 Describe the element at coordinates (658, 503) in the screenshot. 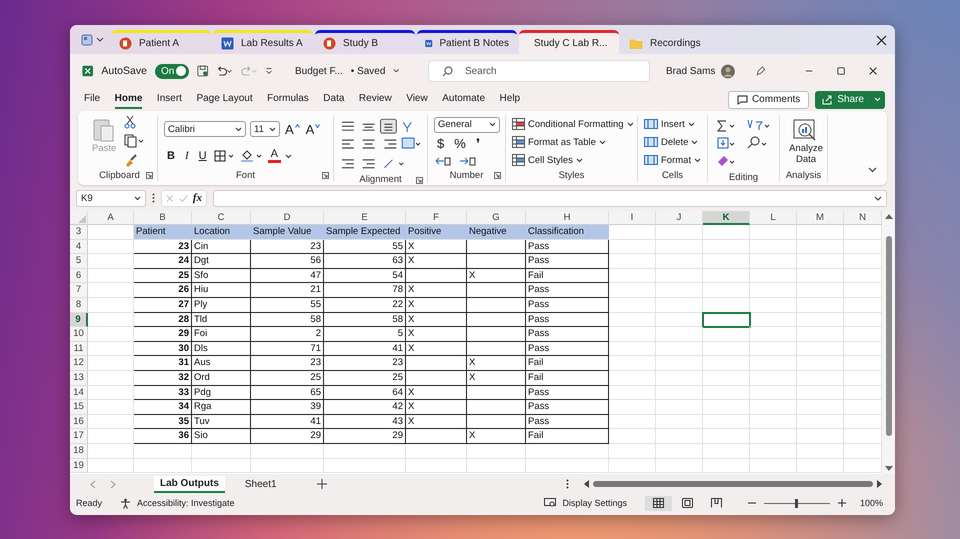

I see `normal-view-button` at that location.